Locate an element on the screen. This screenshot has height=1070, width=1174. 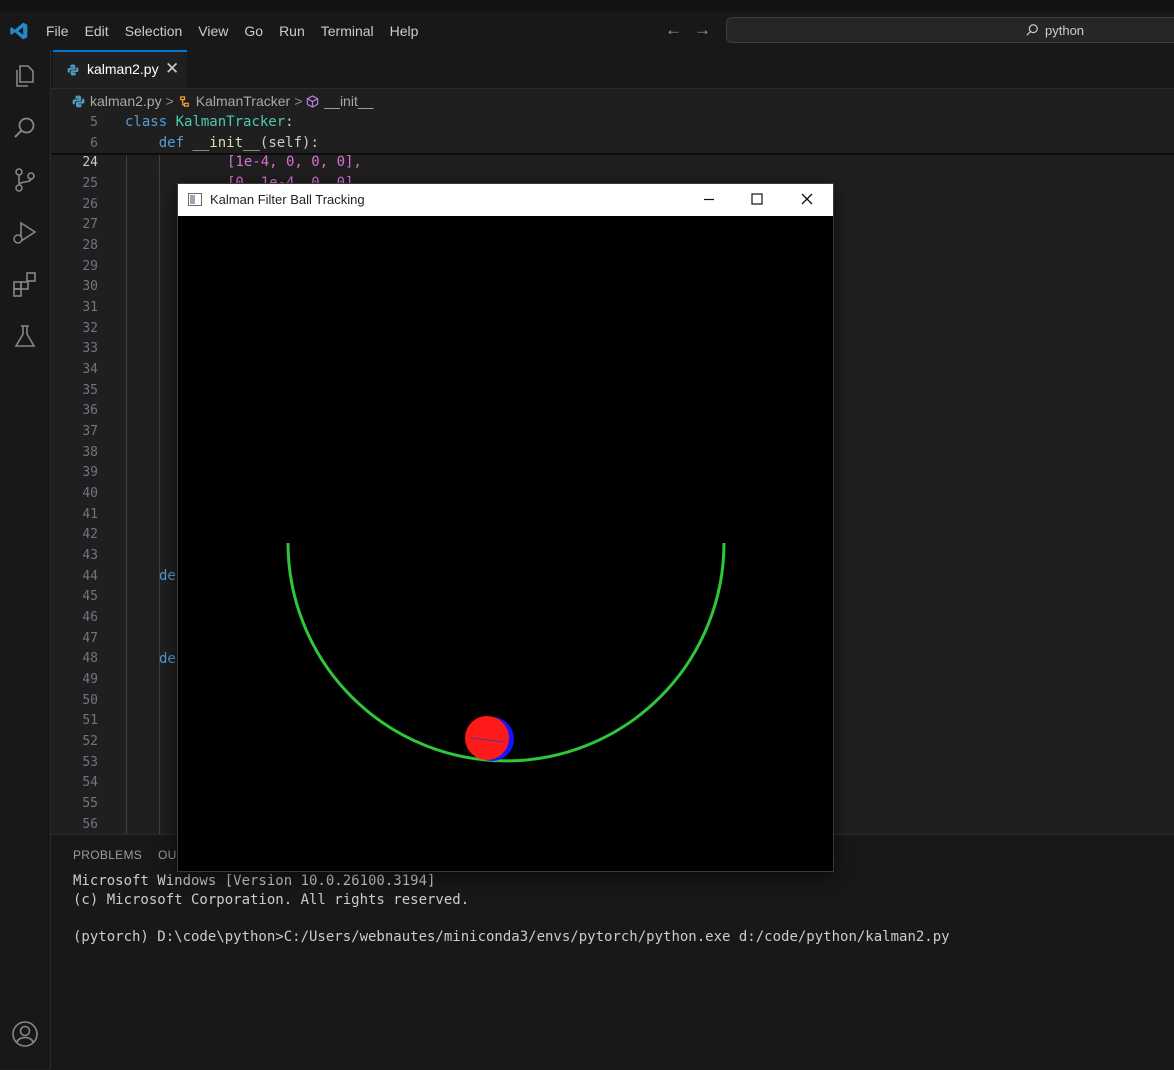
line-number: 26 is located at coordinates (90, 204).